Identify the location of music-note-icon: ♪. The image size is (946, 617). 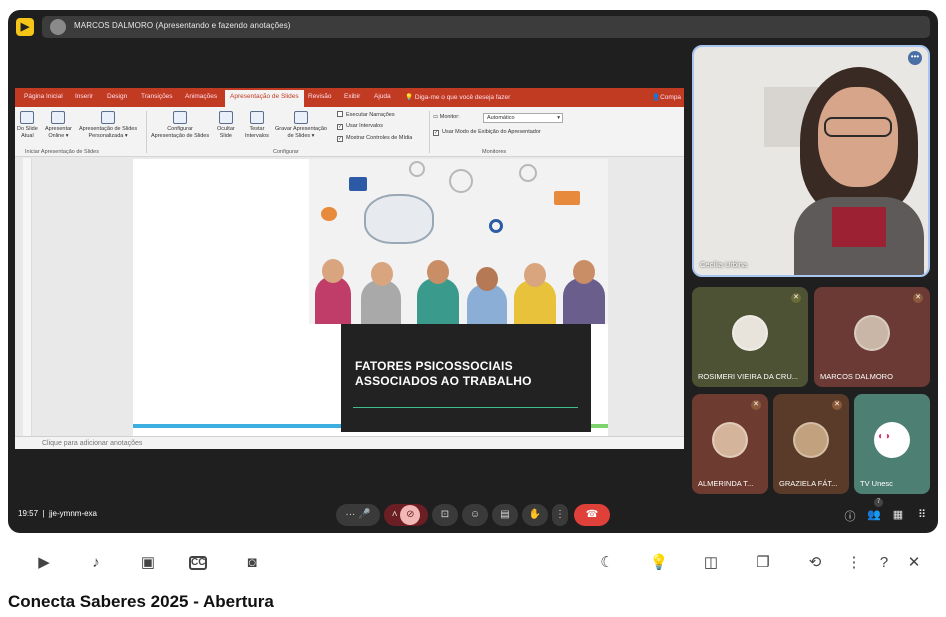
(96, 563).